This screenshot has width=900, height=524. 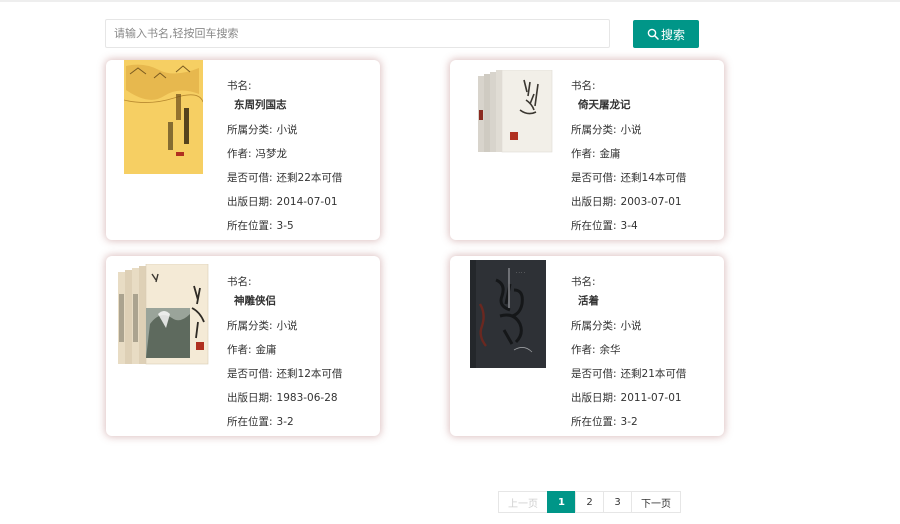 I want to click on publish-date-value: 1983-06-28, so click(x=307, y=398).